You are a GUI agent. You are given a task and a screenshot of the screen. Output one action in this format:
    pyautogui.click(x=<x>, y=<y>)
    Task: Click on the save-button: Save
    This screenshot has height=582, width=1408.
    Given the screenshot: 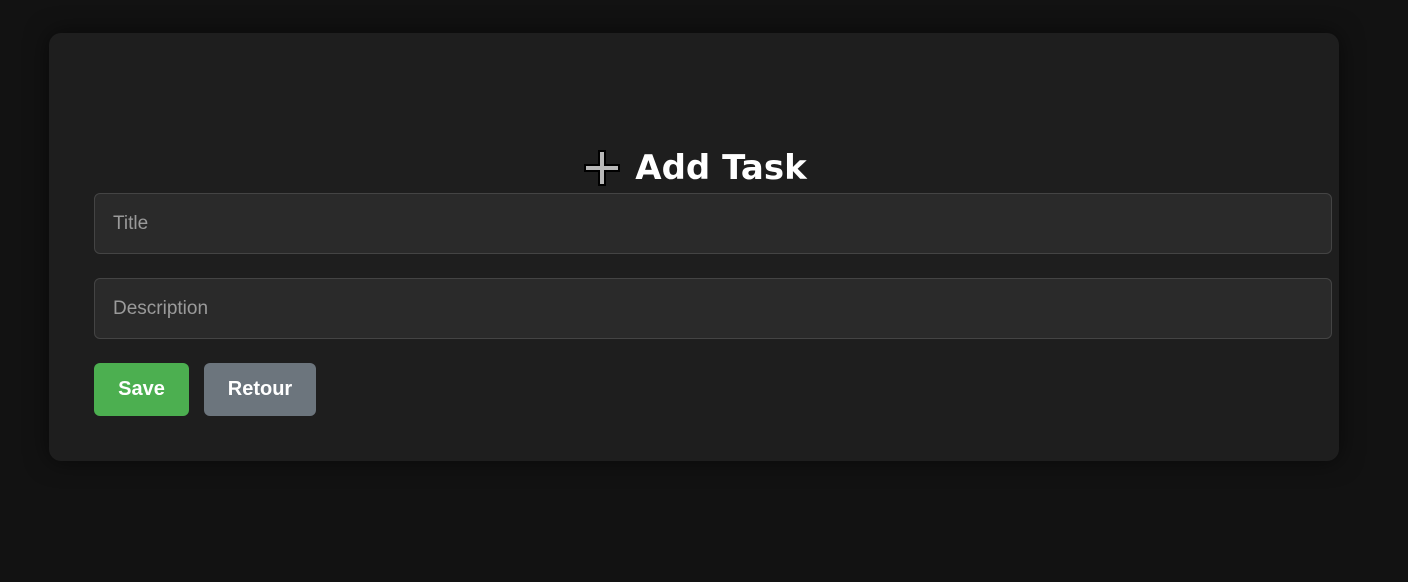 What is the action you would take?
    pyautogui.click(x=141, y=389)
    